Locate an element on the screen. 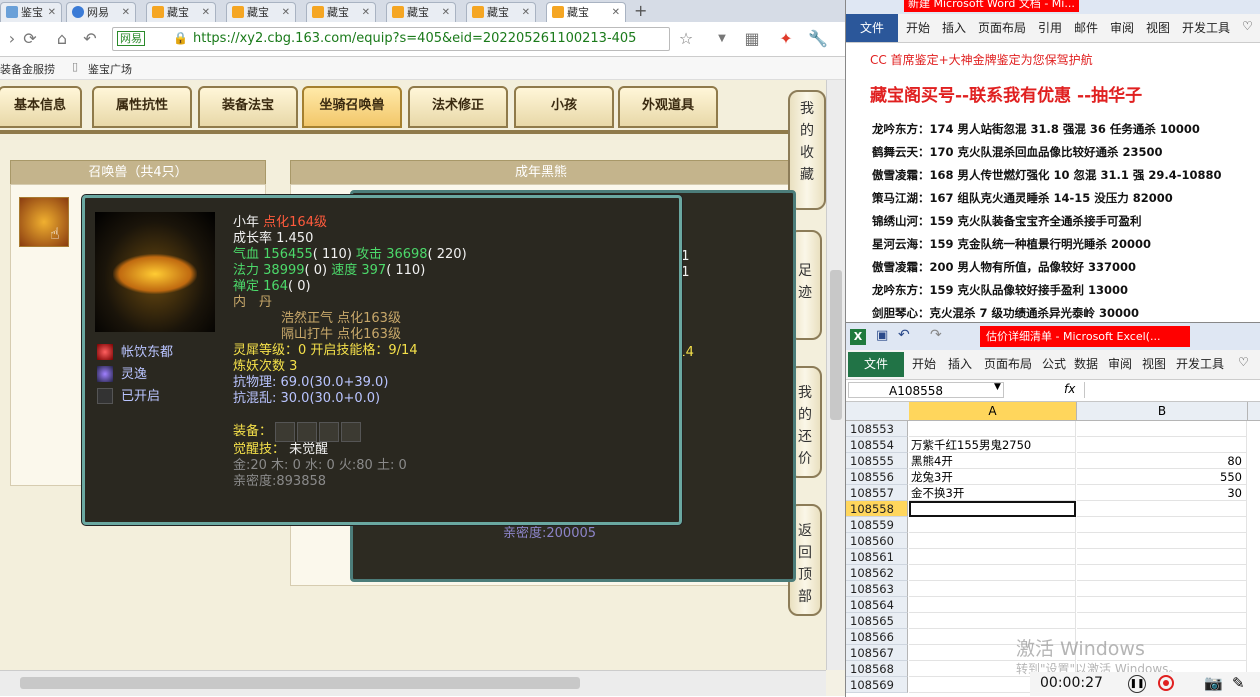  tab-attributes: 属性抗性 is located at coordinates (142, 107).